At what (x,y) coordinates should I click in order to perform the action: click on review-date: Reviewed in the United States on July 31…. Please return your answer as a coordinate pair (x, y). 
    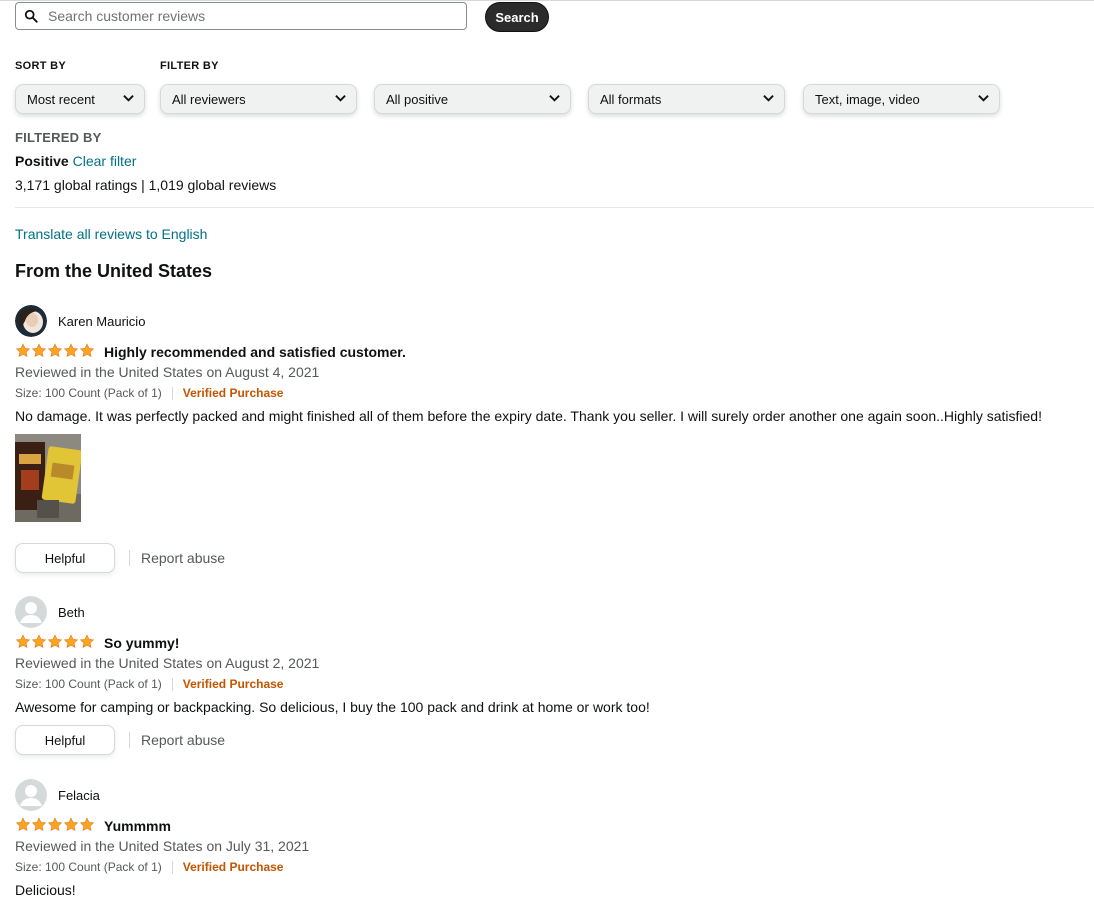
    Looking at the image, I should click on (162, 846).